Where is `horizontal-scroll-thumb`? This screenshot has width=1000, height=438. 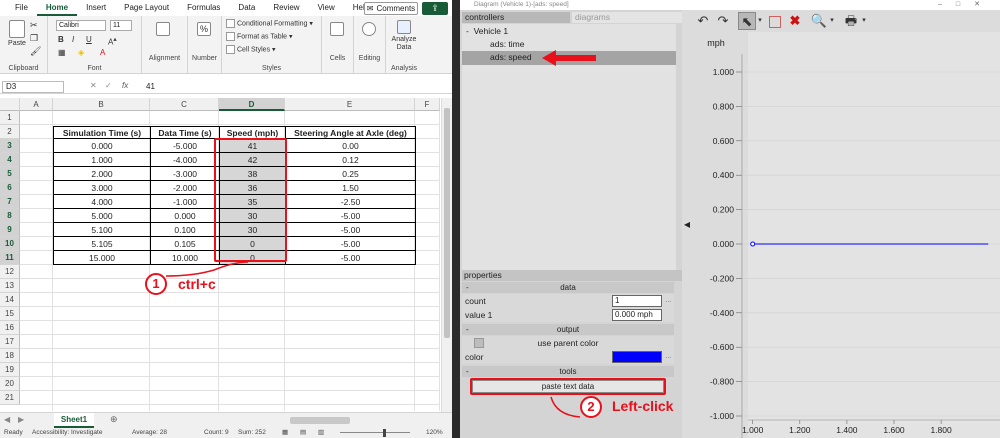
horizontal-scroll-thumb is located at coordinates (320, 420).